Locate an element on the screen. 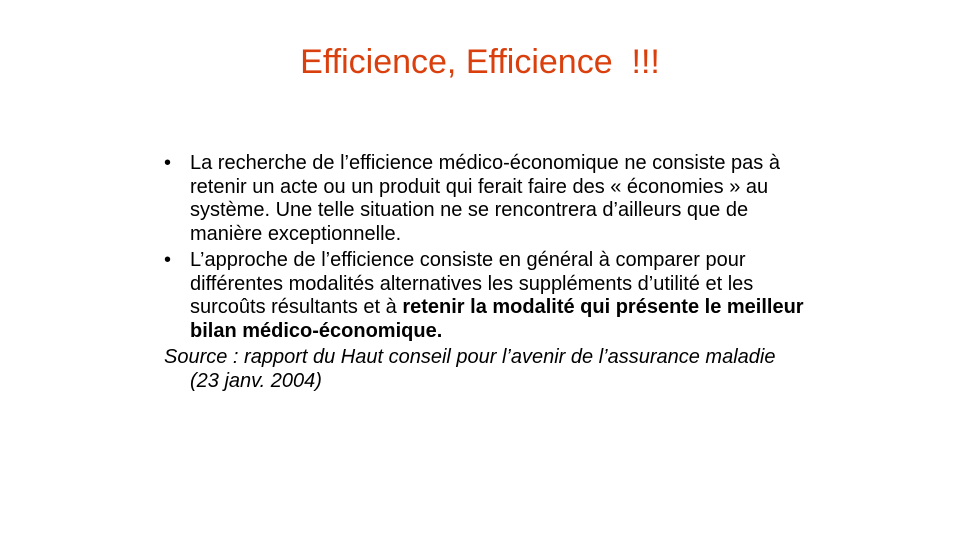 Image resolution: width=960 pixels, height=540 pixels. slide-title: Efficience, Efficience !!! is located at coordinates (480, 62).